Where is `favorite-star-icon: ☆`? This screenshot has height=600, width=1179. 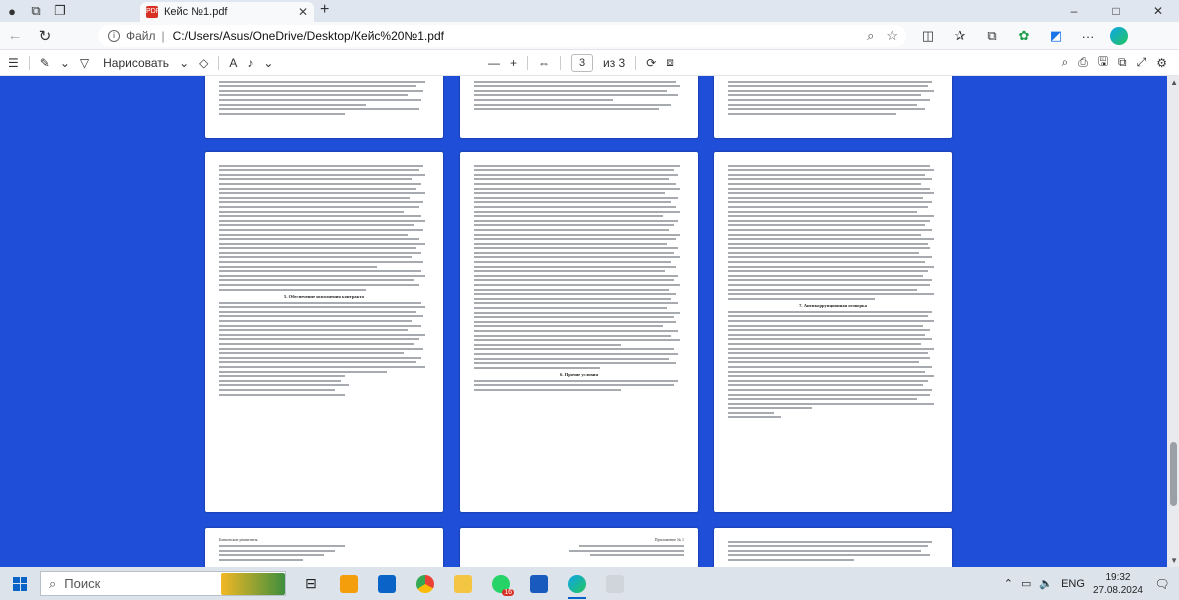
favorite-star-icon: ☆ is located at coordinates (892, 36).